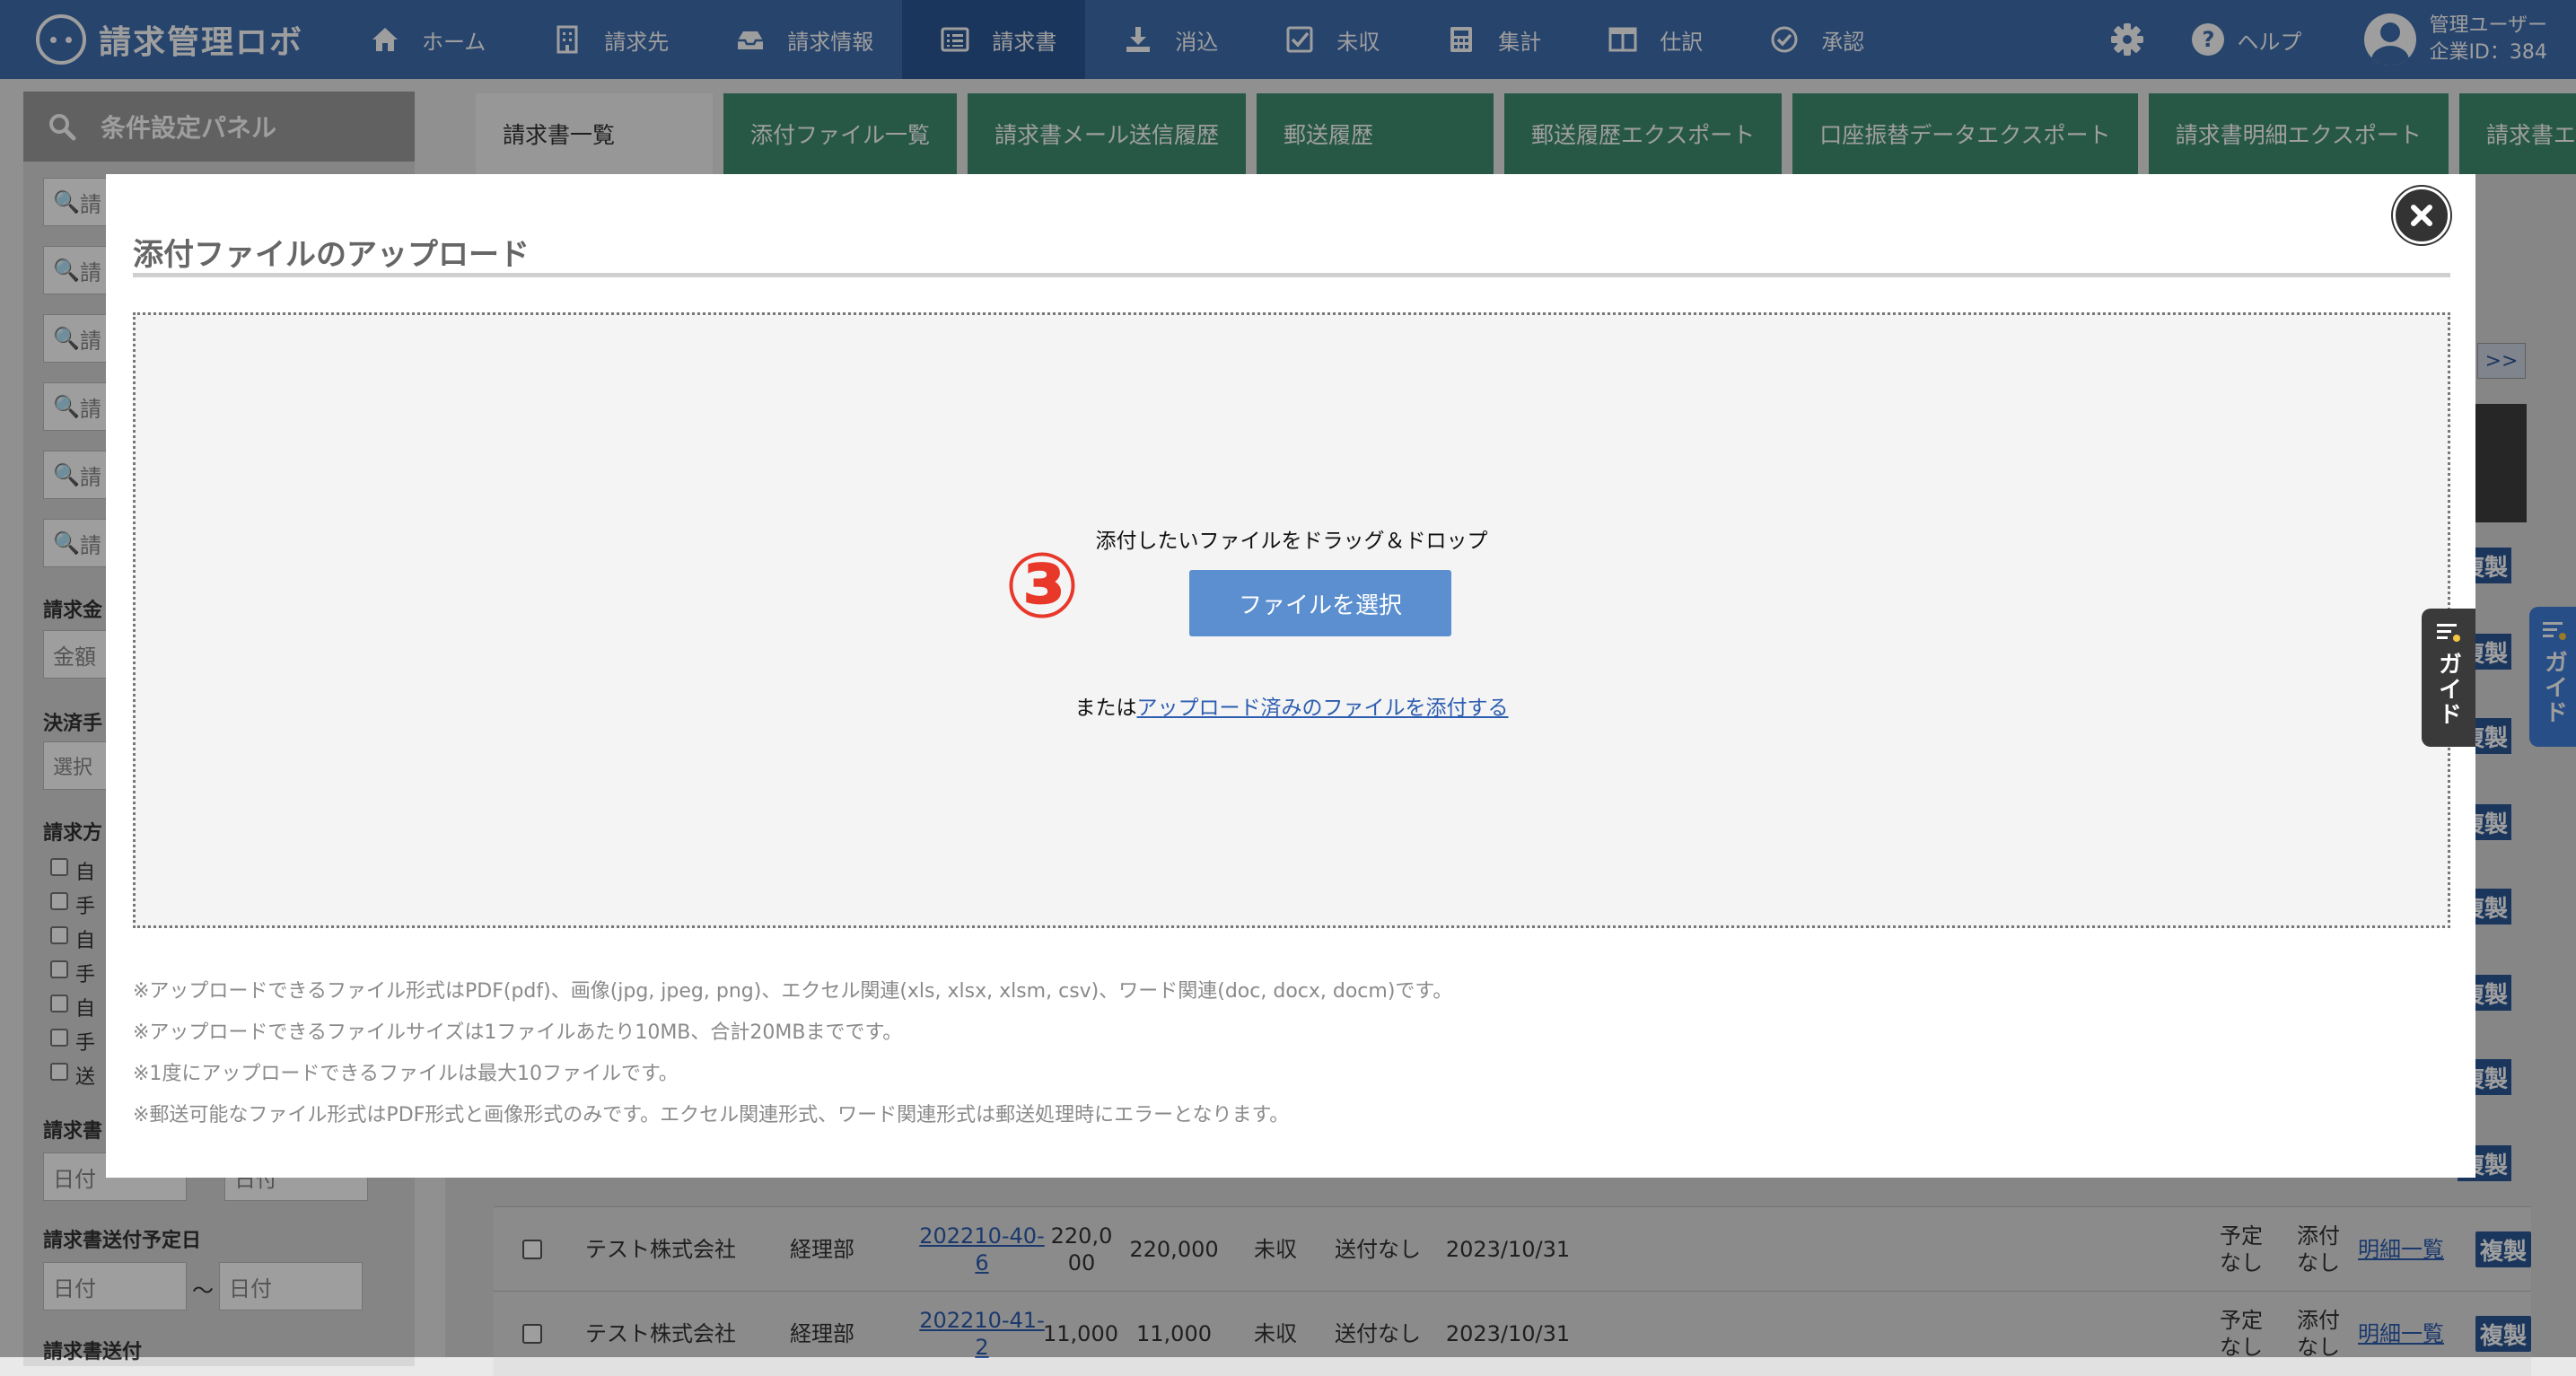 Image resolution: width=2576 pixels, height=1376 pixels. I want to click on drop-instruction: 添付したいファイルをドラッグ＆ドロップ, so click(1291, 541).